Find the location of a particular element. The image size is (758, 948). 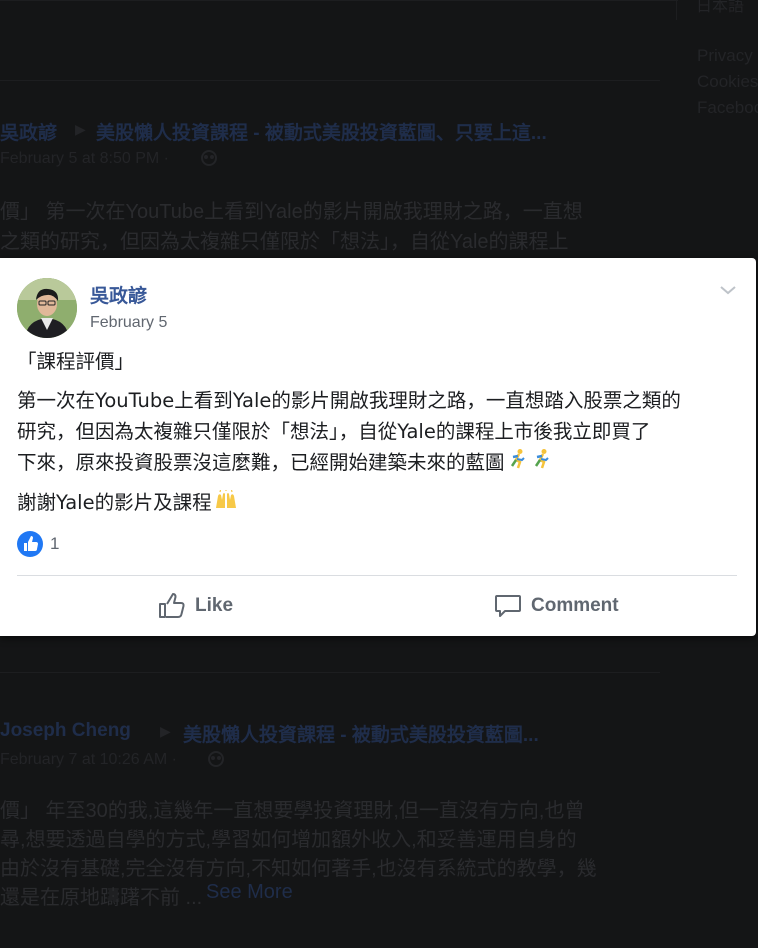

background-post2-line: 由於沒有基礎,完全沒有方向,不知如何著手,也沒有系統式的教學，幾 is located at coordinates (298, 869).